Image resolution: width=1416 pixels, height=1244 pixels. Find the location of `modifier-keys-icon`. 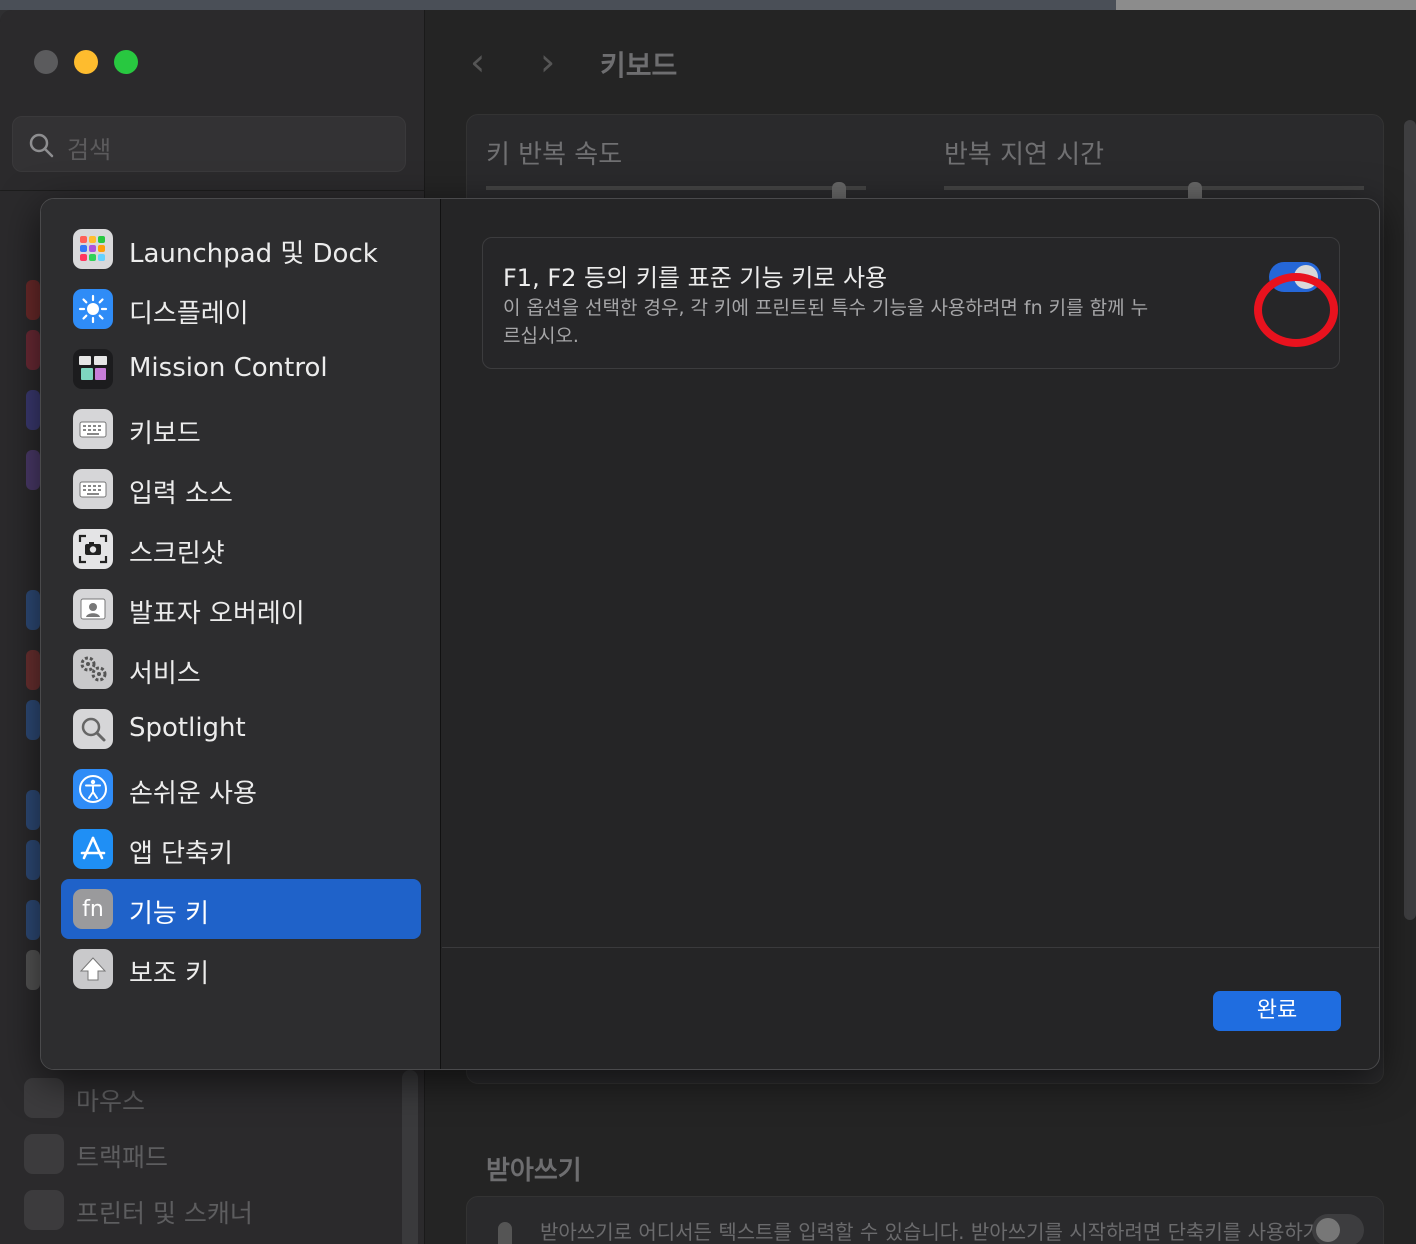

modifier-keys-icon is located at coordinates (93, 969).